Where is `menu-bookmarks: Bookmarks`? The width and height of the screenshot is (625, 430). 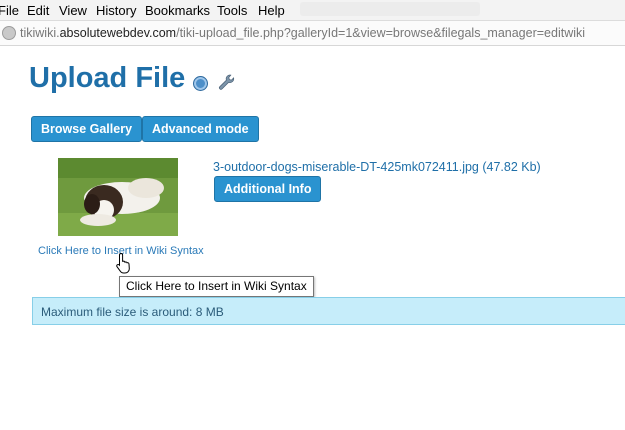
menu-bookmarks: Bookmarks is located at coordinates (177, 10).